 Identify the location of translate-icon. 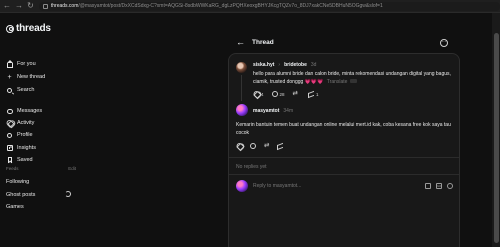
(353, 81).